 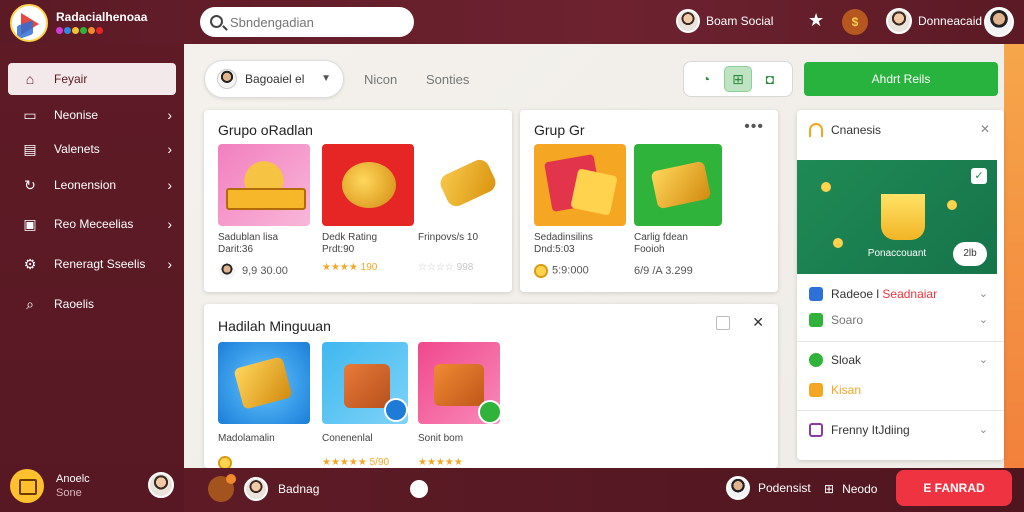 I want to click on bottom-user-label: Badnag, so click(x=299, y=489).